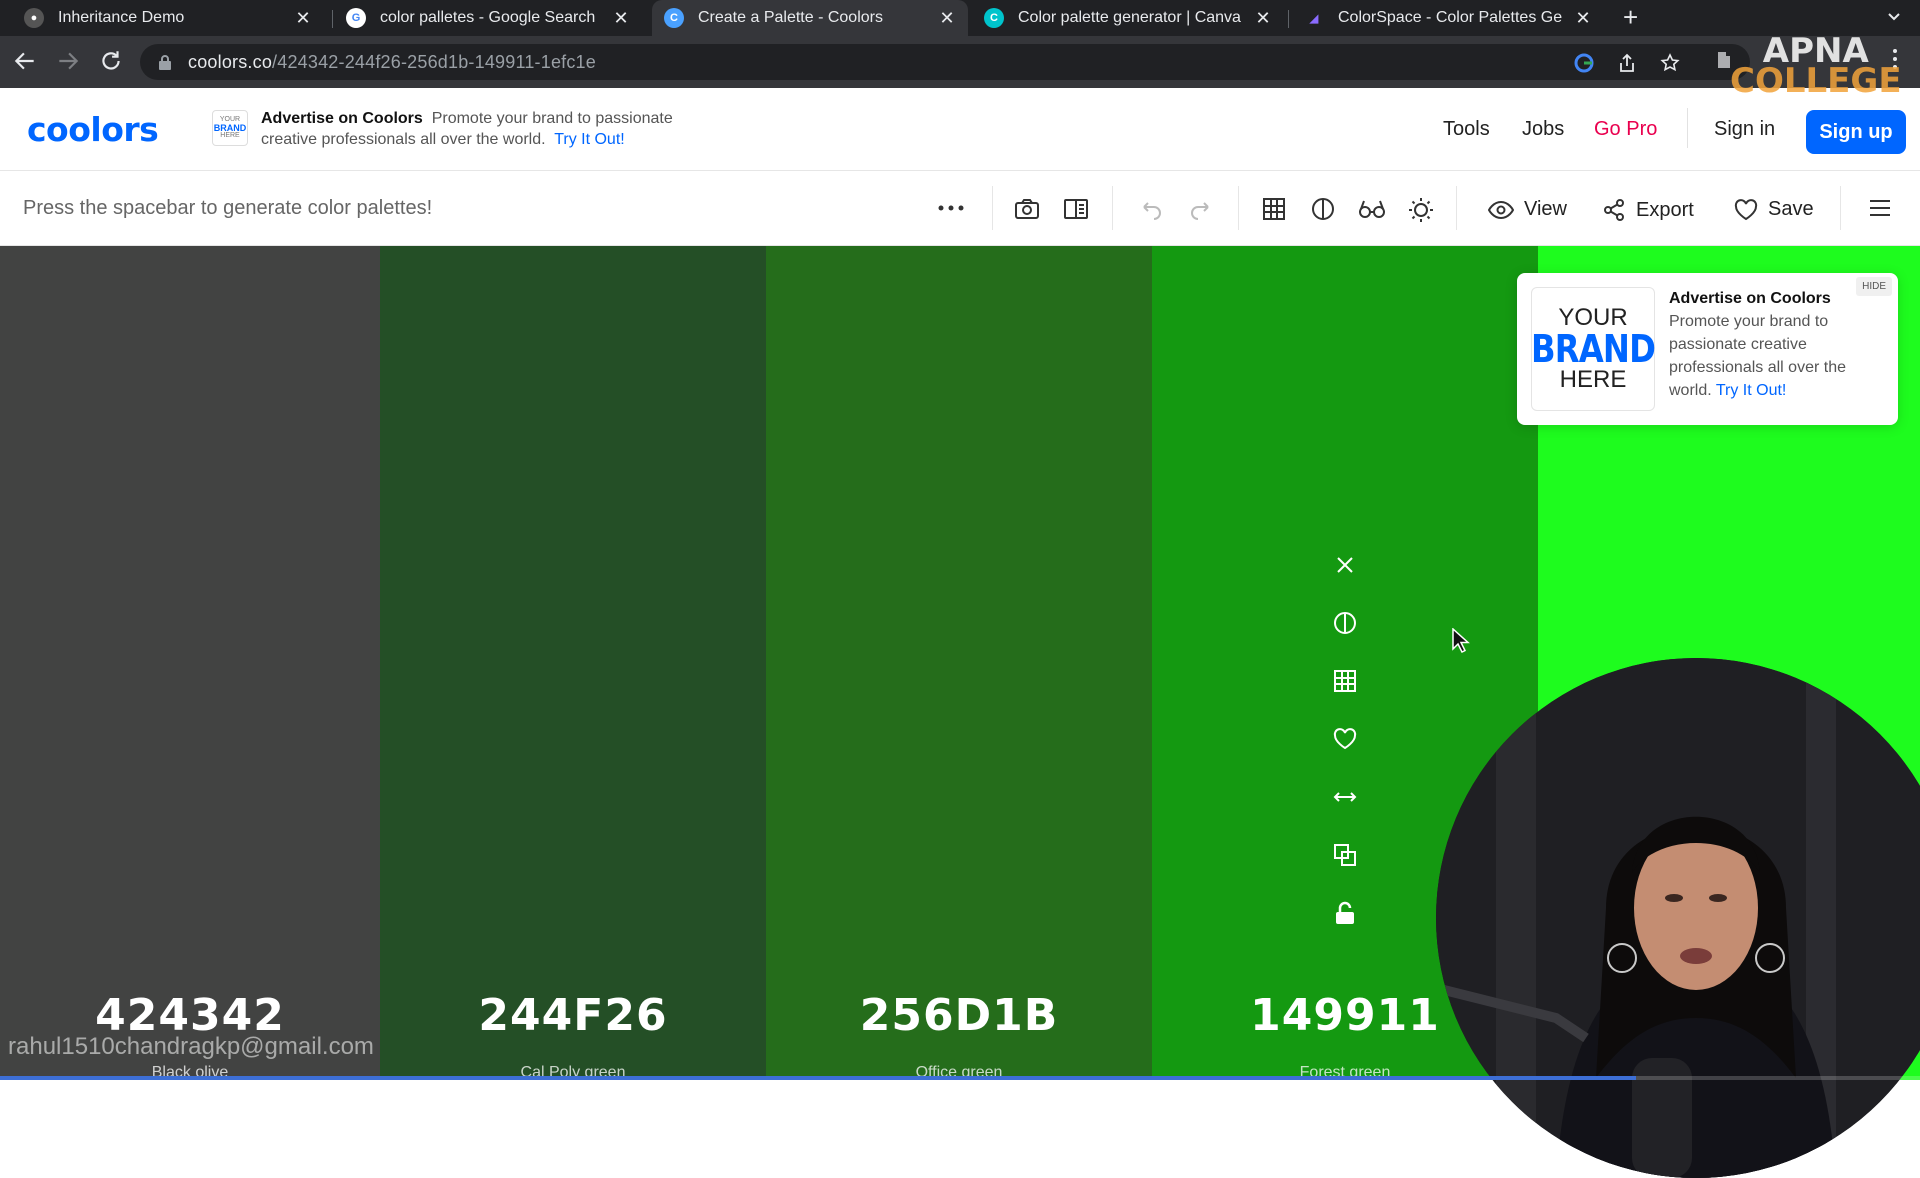 The height and width of the screenshot is (1178, 1920). Describe the element at coordinates (68, 61) in the screenshot. I see `forward-icon` at that location.